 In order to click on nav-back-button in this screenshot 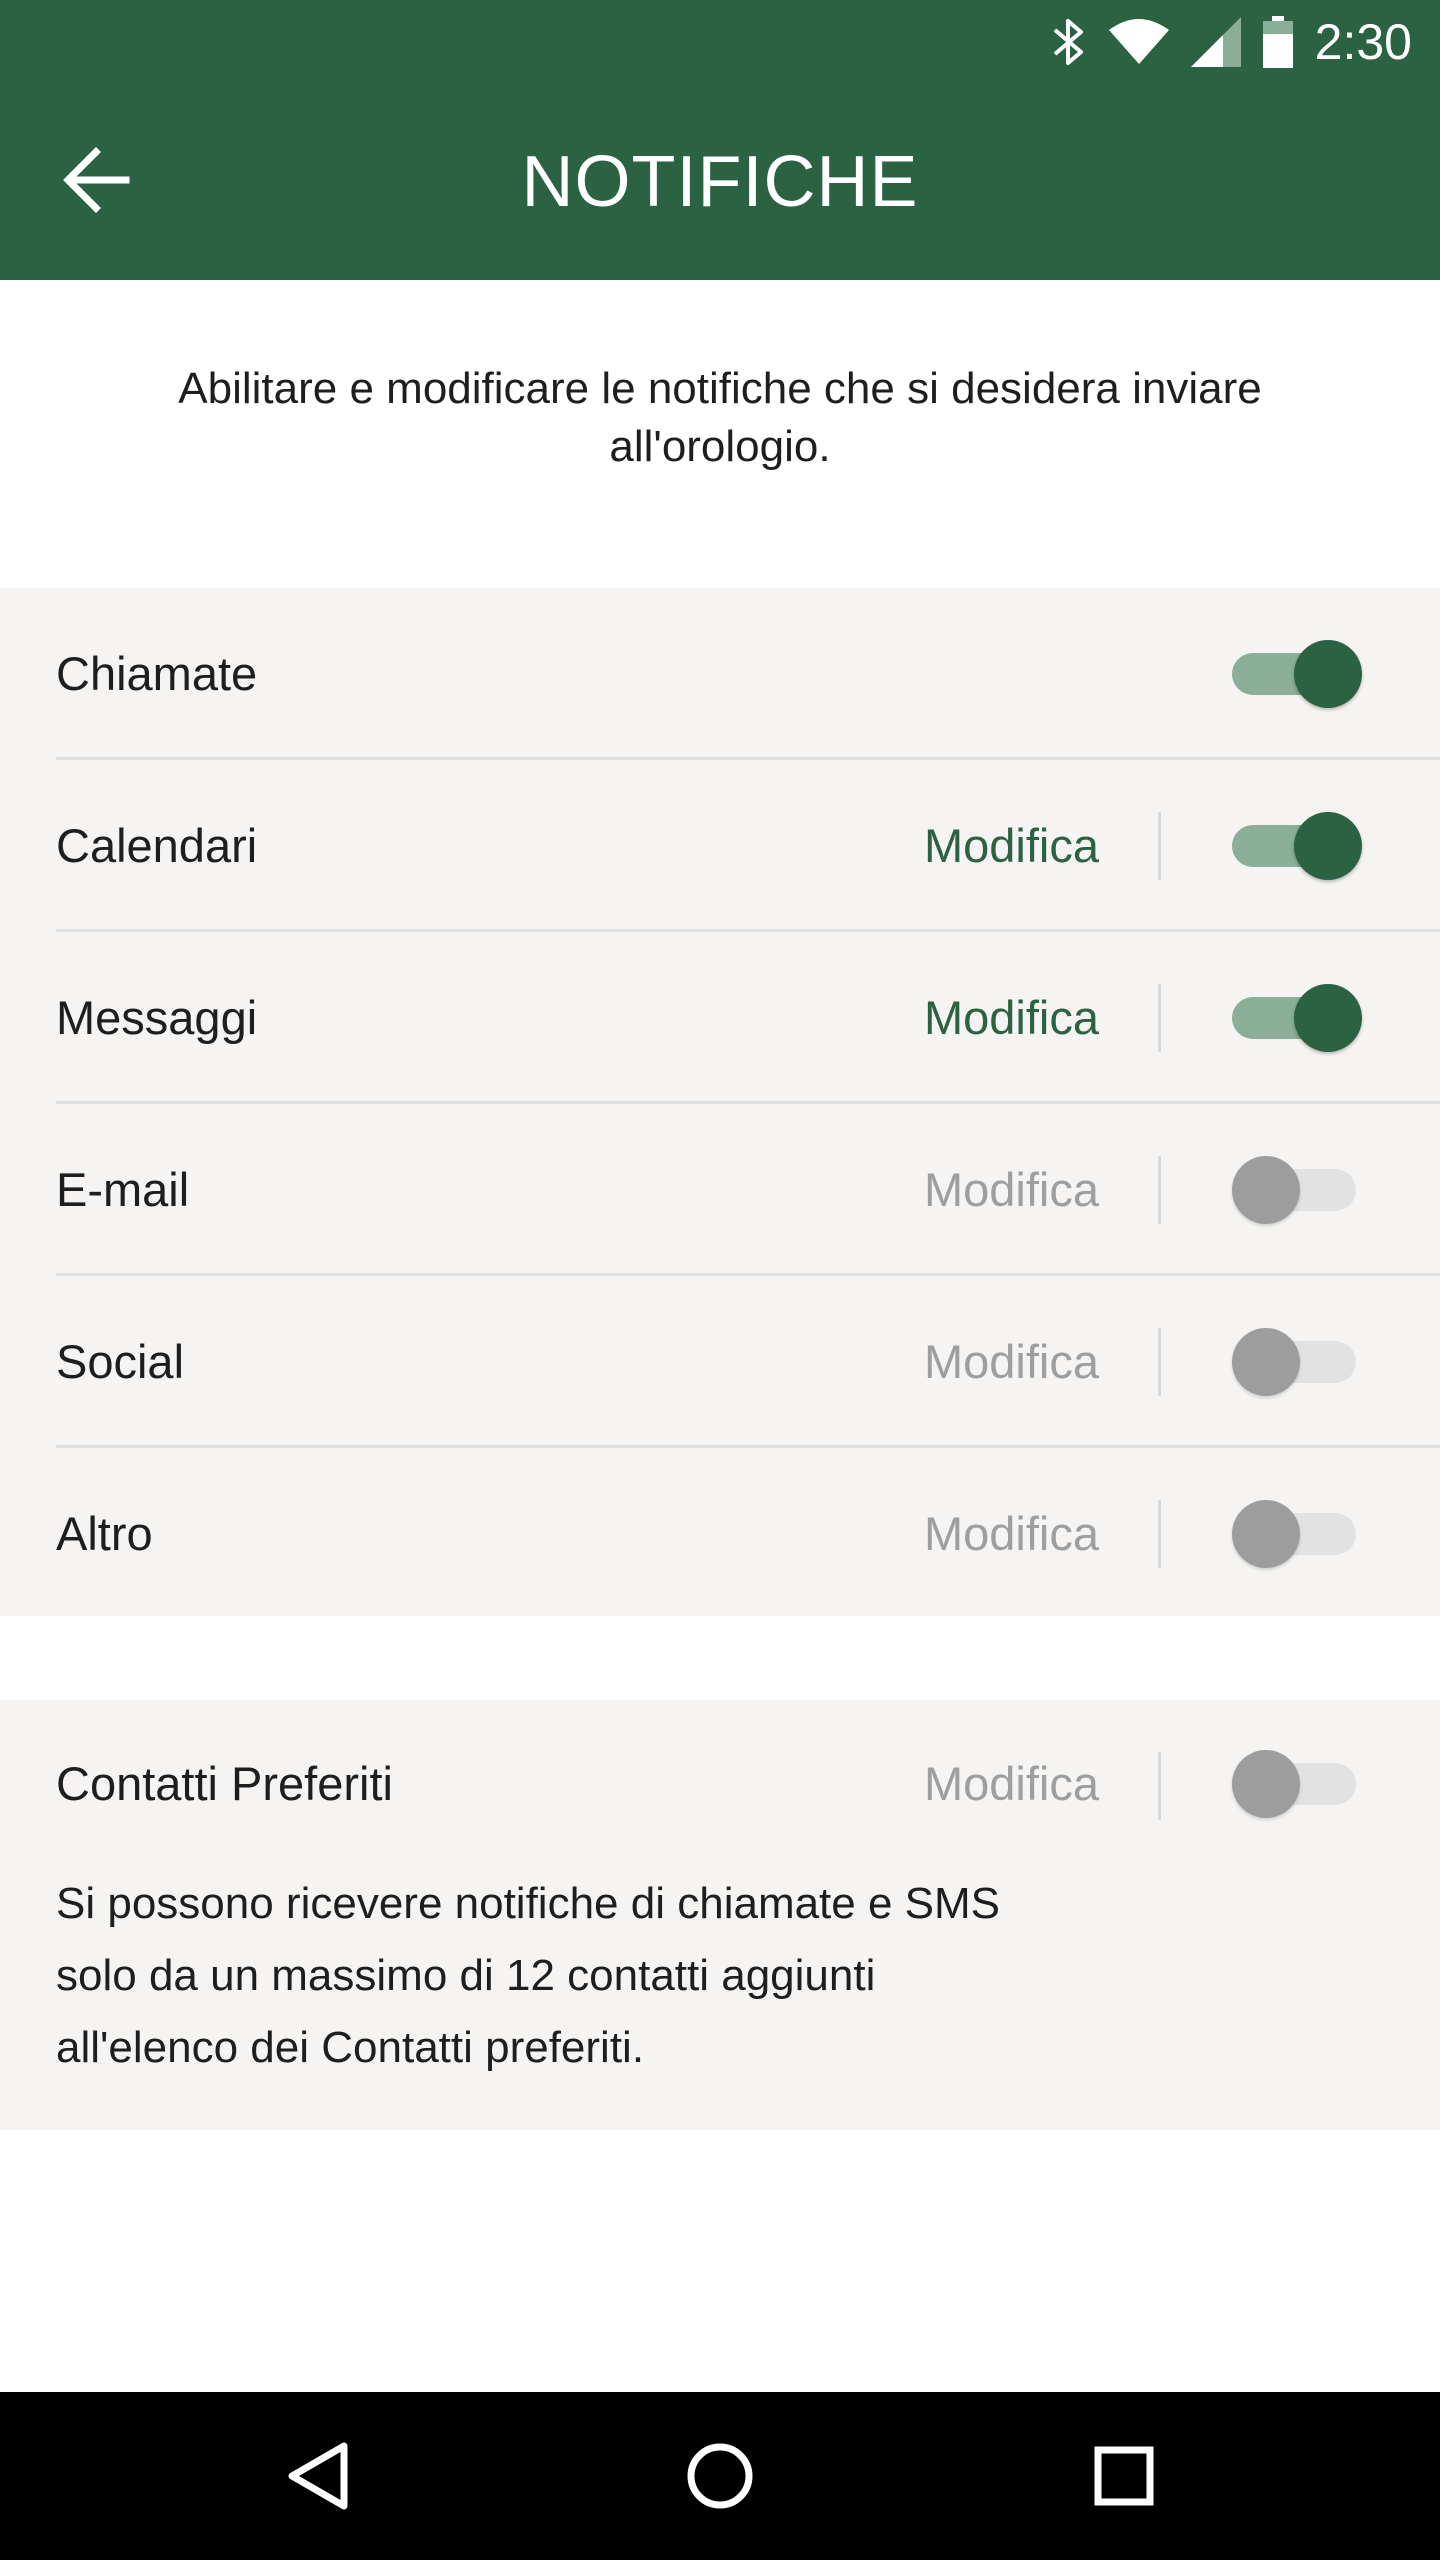, I will do `click(316, 2476)`.